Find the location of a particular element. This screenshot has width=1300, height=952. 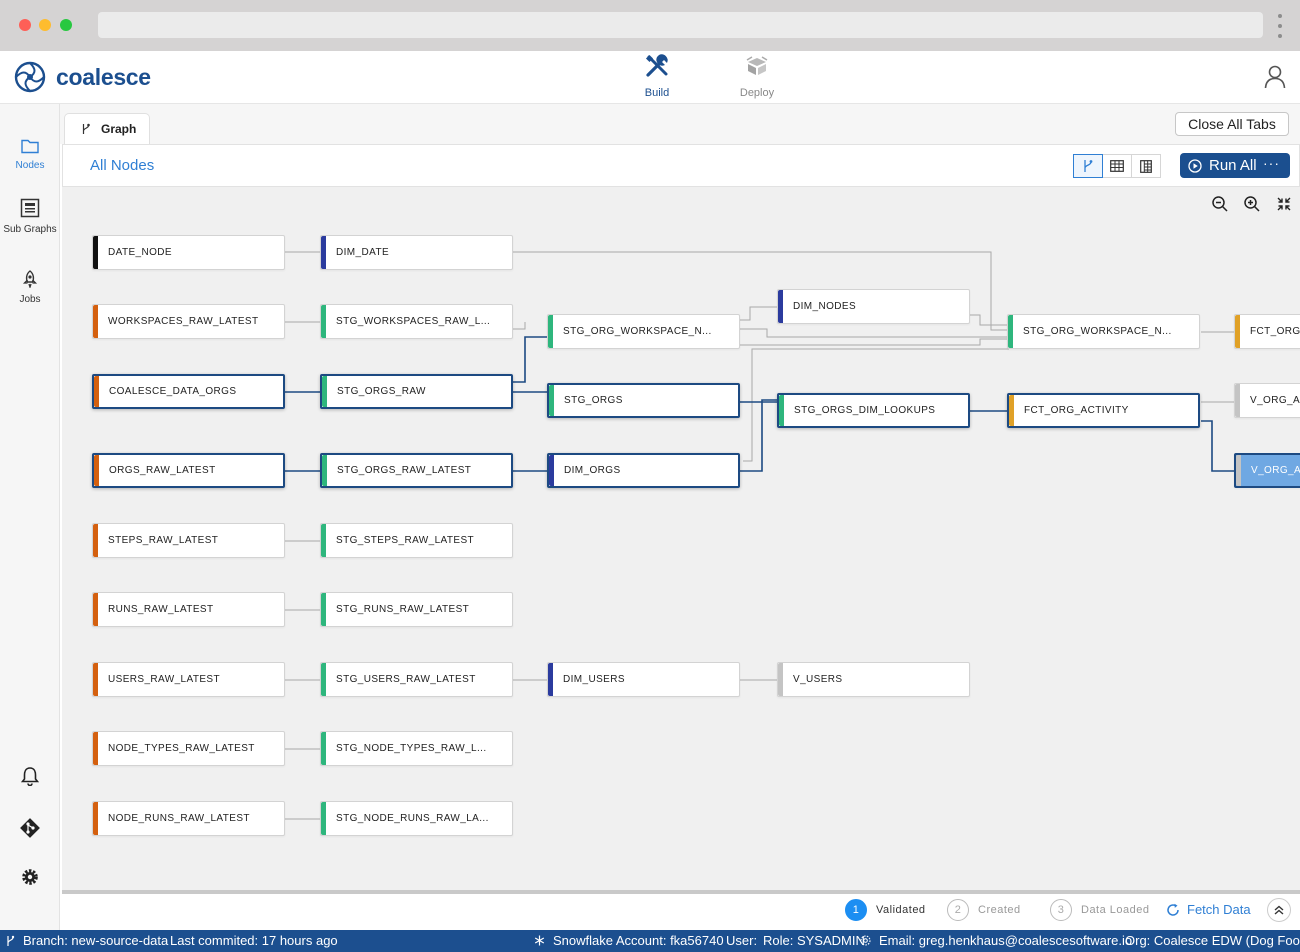

nav-build: Build is located at coordinates (657, 76).